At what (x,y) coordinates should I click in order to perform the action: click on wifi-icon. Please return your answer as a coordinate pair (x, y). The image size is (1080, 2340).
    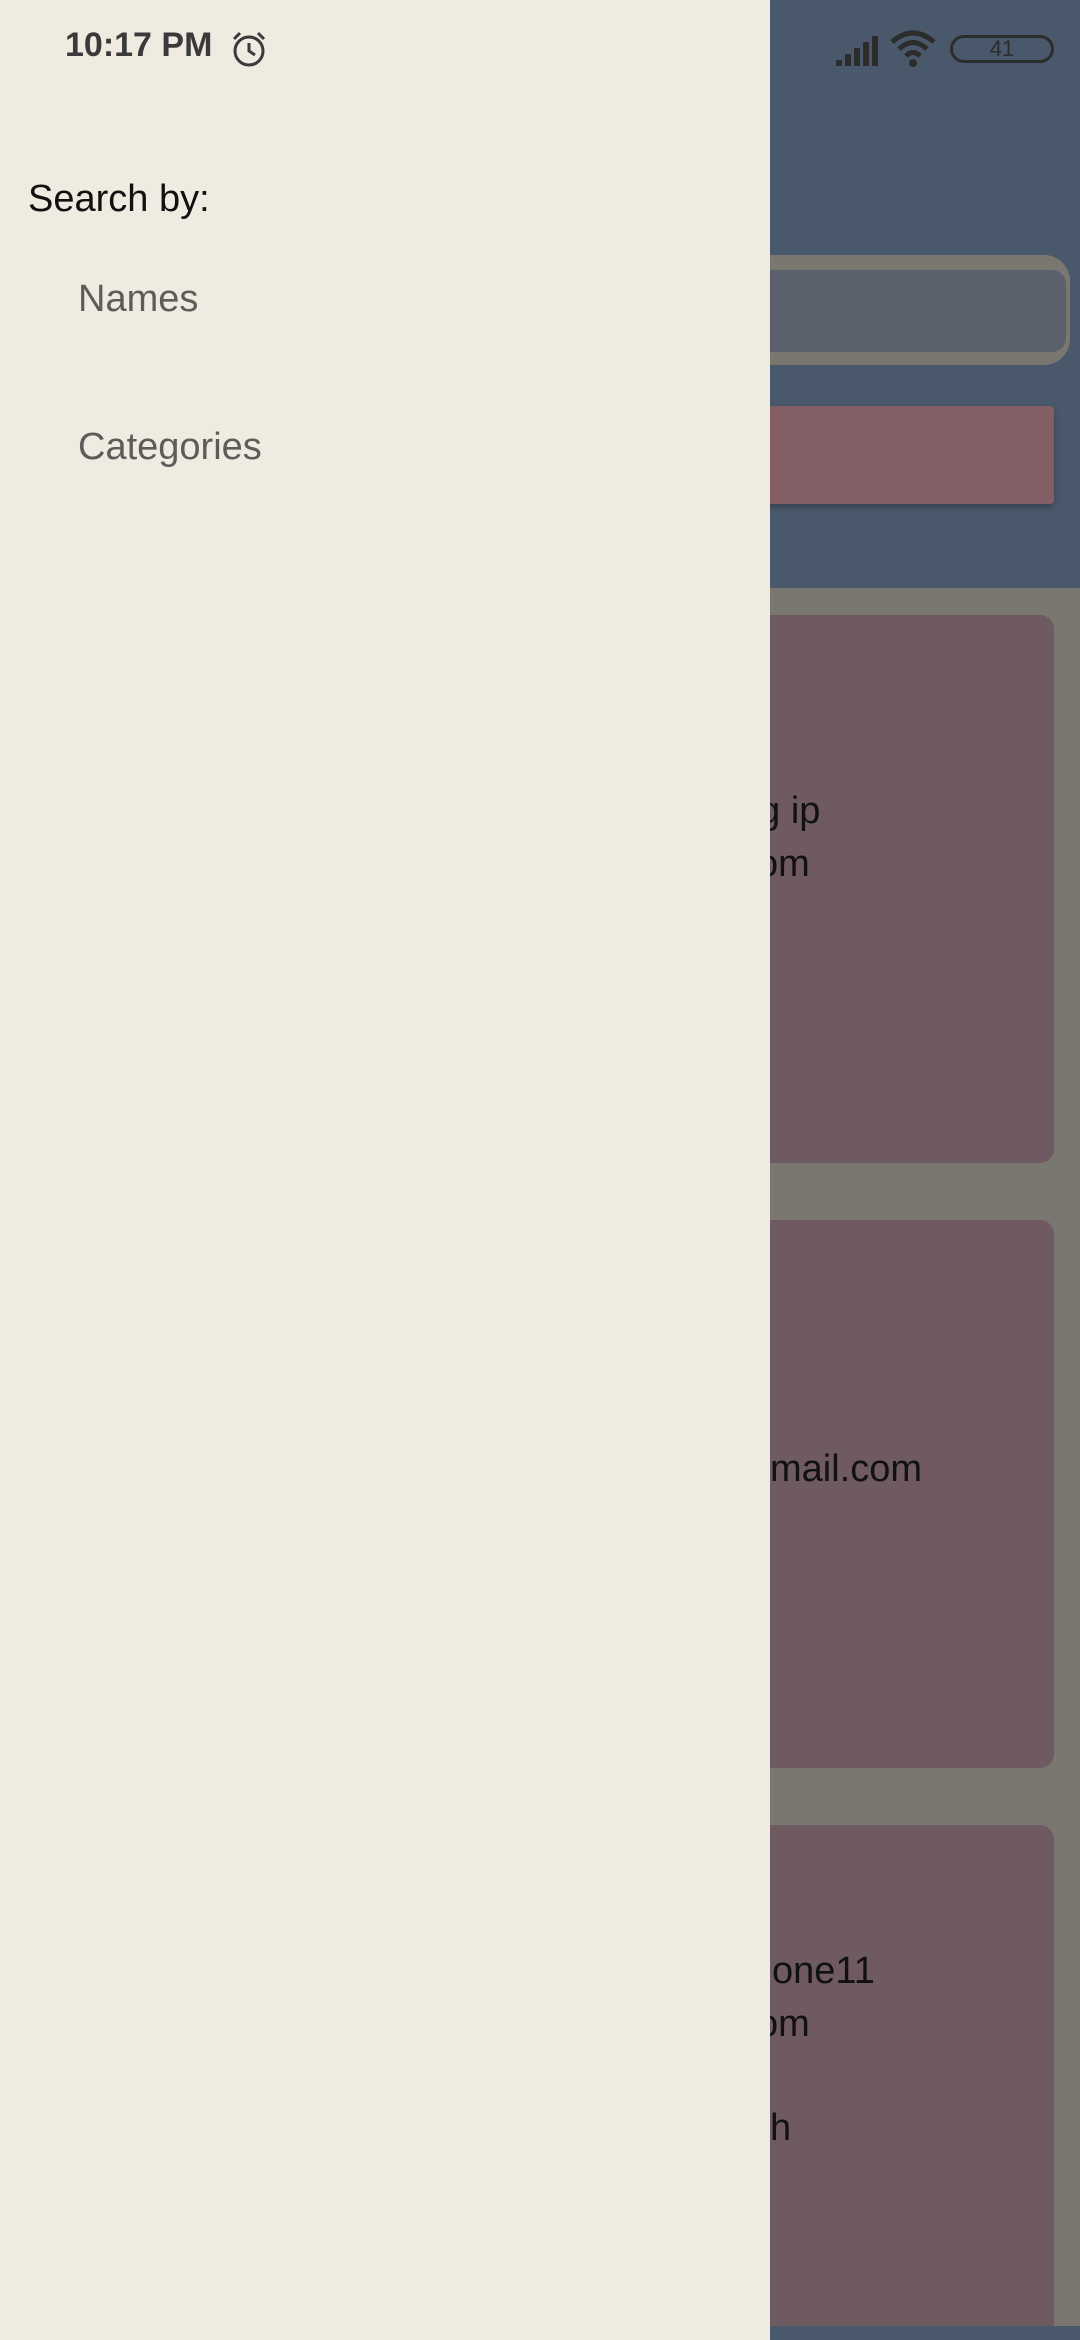
    Looking at the image, I should click on (913, 48).